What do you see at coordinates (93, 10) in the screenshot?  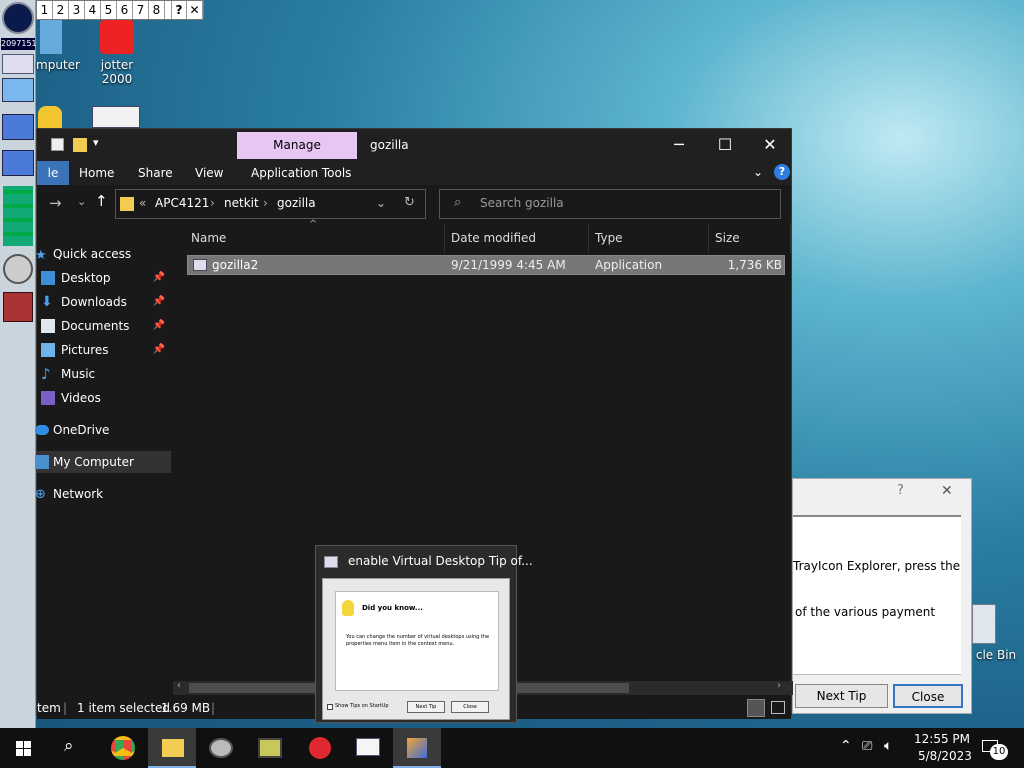 I see `vdesk-button-4: 4` at bounding box center [93, 10].